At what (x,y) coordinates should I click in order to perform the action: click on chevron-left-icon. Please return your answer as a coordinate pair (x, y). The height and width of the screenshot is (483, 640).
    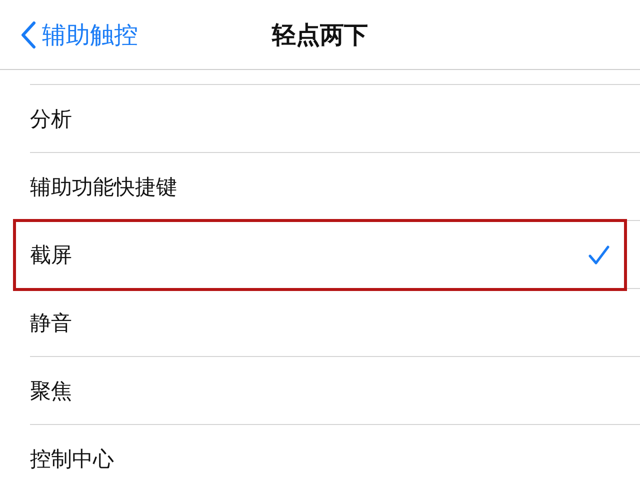
    Looking at the image, I should click on (28, 34).